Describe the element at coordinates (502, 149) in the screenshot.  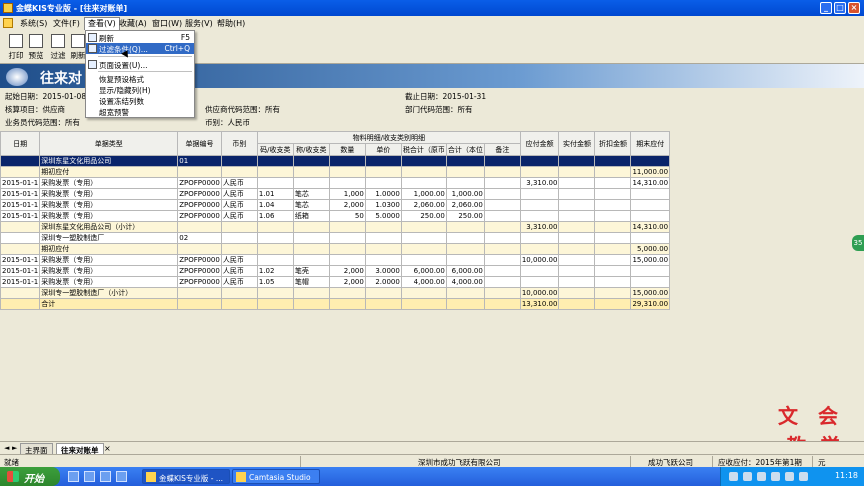
I see `col-remarks: 备注` at that location.